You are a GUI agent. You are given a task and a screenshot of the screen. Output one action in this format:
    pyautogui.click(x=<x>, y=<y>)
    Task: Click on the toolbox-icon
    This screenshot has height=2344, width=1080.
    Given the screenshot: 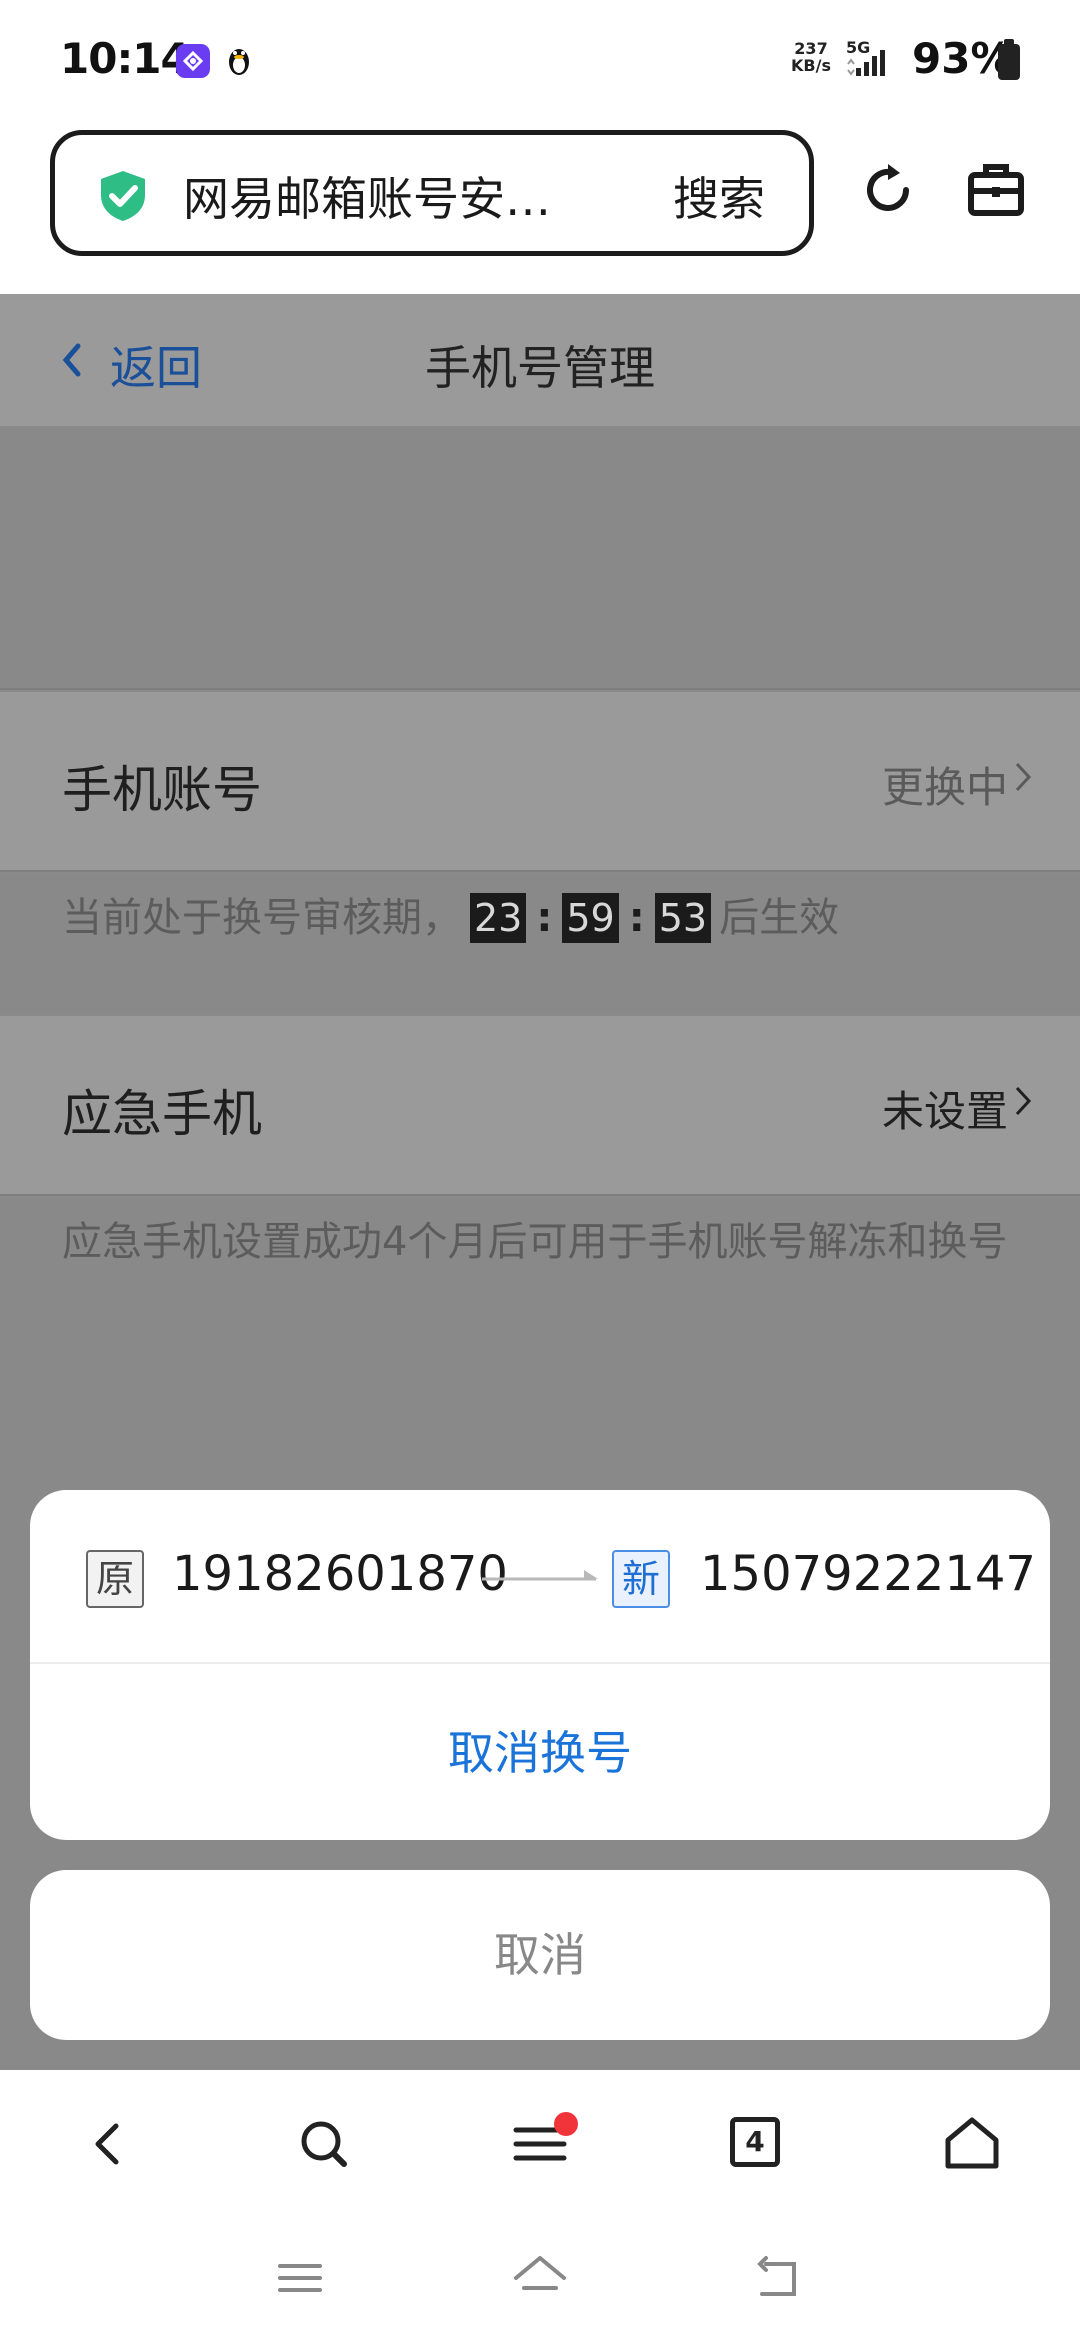 What is the action you would take?
    pyautogui.click(x=996, y=190)
    